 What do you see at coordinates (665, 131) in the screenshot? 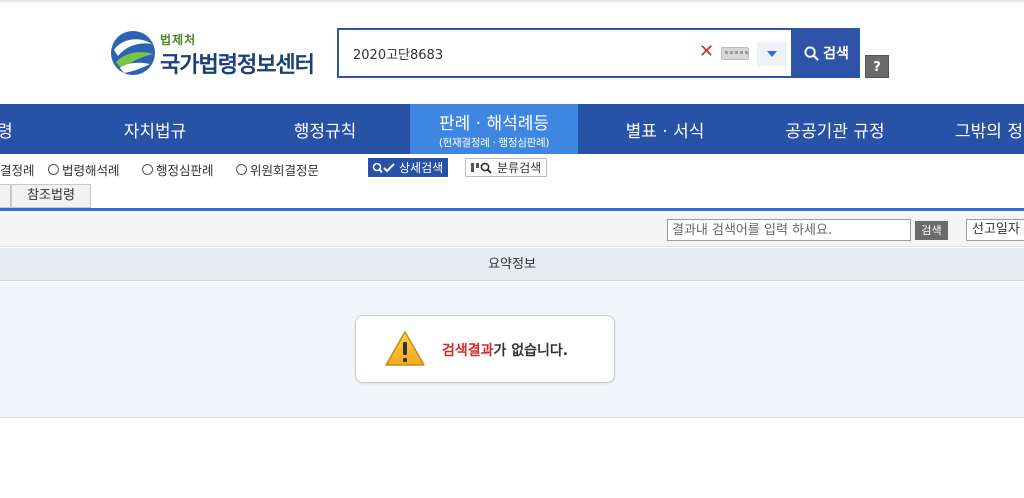
I see `nav-item-label: 별표 · 서식` at bounding box center [665, 131].